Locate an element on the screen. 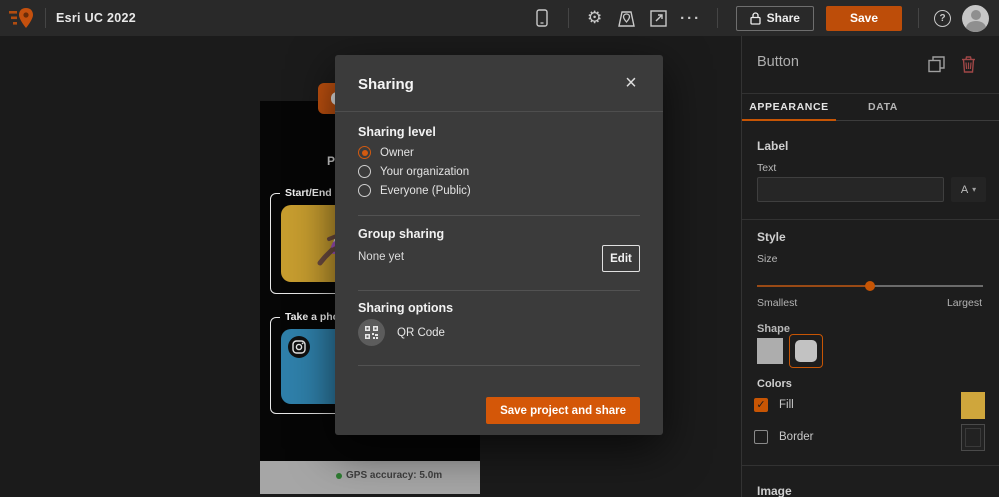  sharing-level-heading: Sharing level is located at coordinates (397, 132).